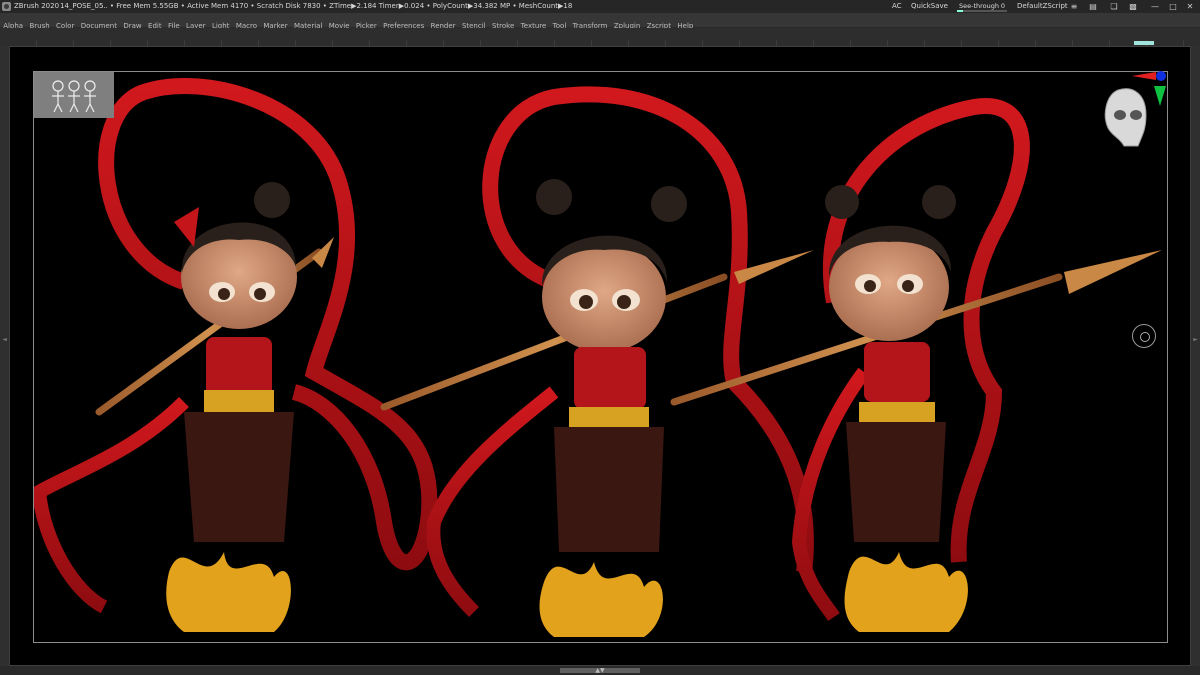  What do you see at coordinates (4, 339) in the screenshot?
I see `left-tray-arrow-icon: ◄` at bounding box center [4, 339].